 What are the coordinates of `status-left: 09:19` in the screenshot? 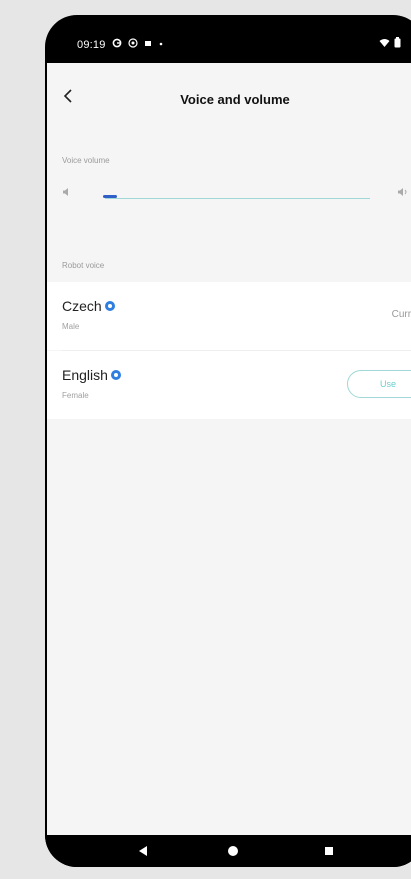 It's located at (120, 44).